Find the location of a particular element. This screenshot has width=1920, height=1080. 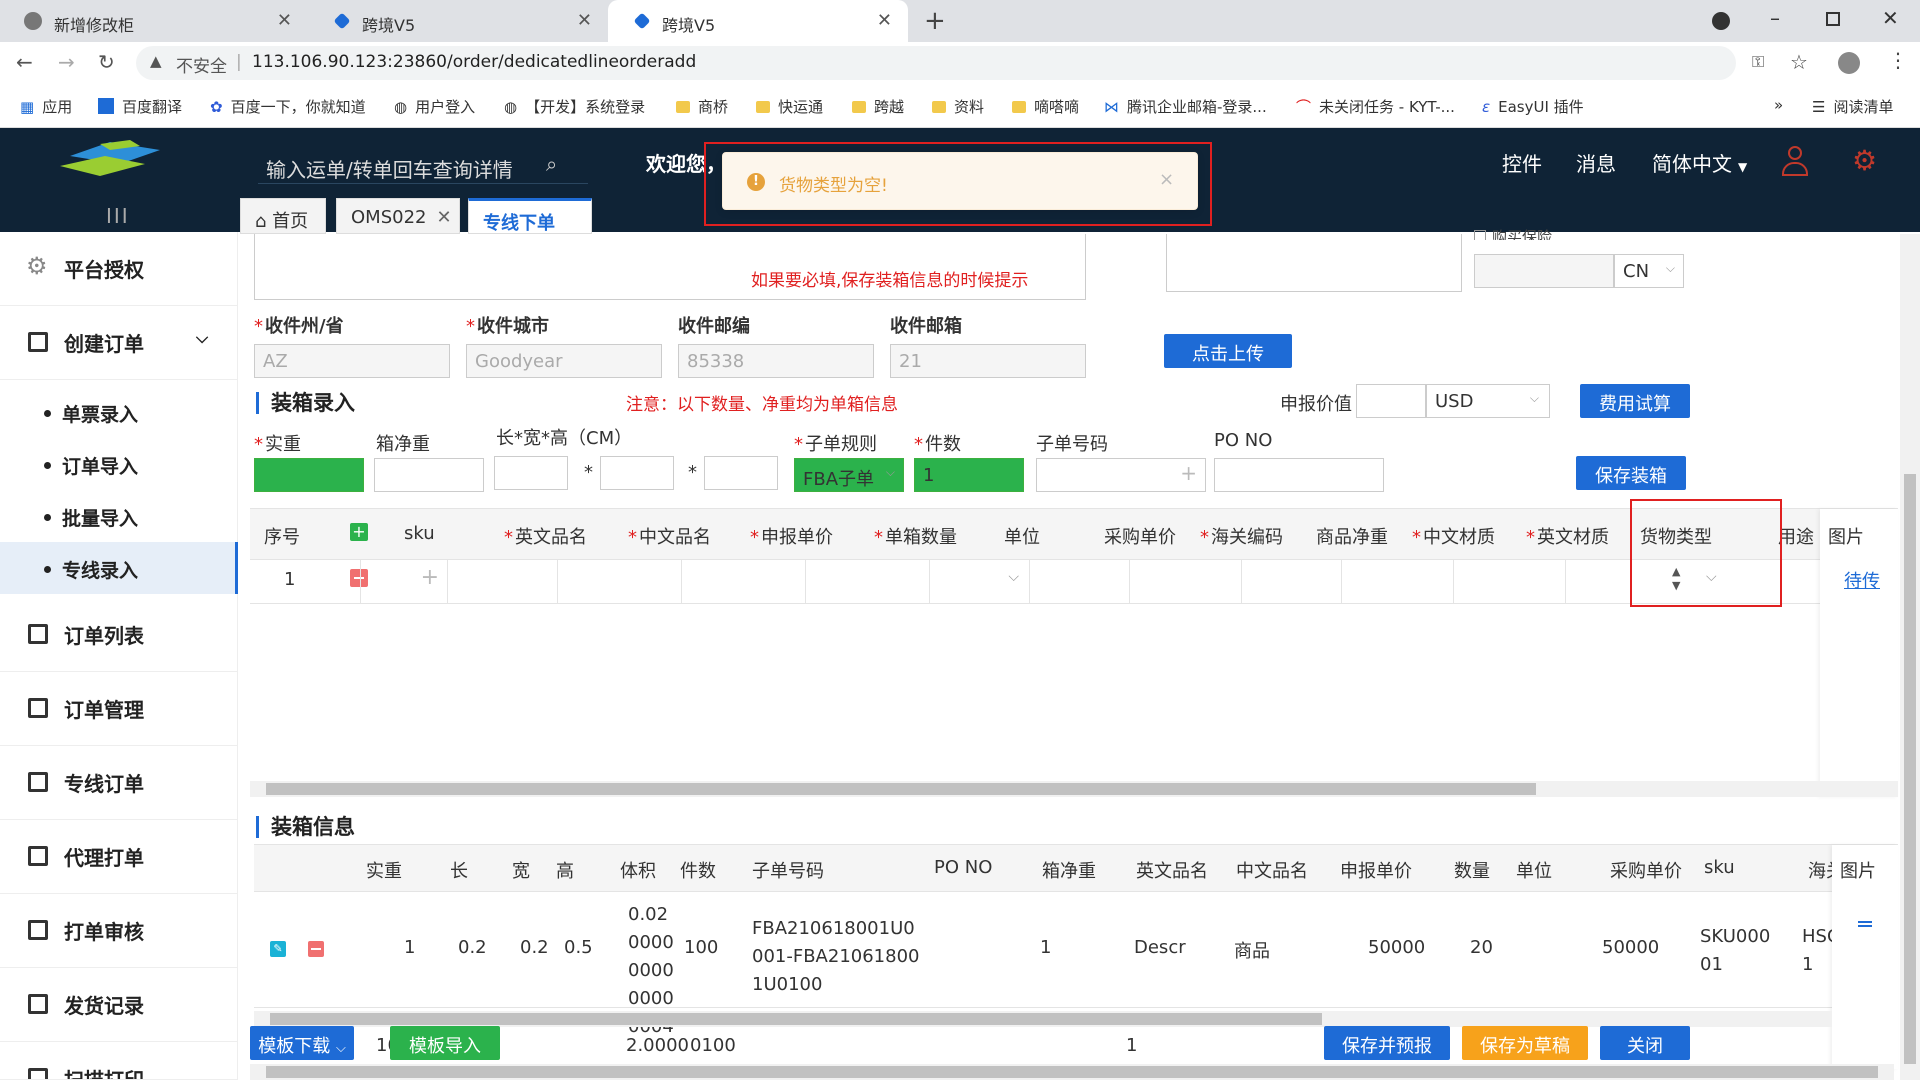

search-icon: ⌕ is located at coordinates (551, 164).